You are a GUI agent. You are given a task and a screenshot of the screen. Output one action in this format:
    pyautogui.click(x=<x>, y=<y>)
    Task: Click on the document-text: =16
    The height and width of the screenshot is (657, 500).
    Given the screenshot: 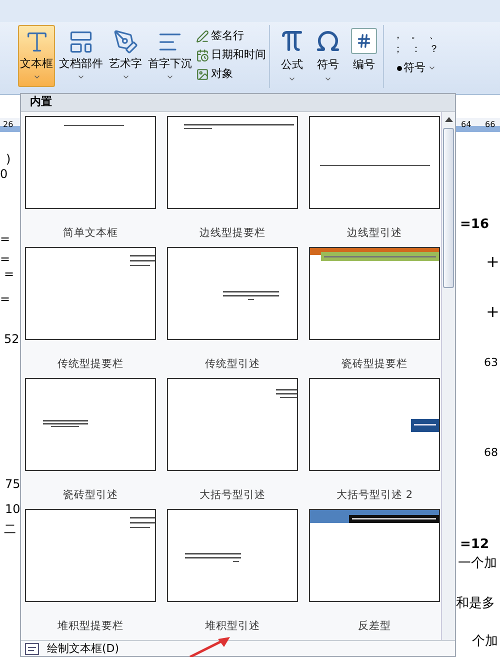 What is the action you would take?
    pyautogui.click(x=474, y=225)
    